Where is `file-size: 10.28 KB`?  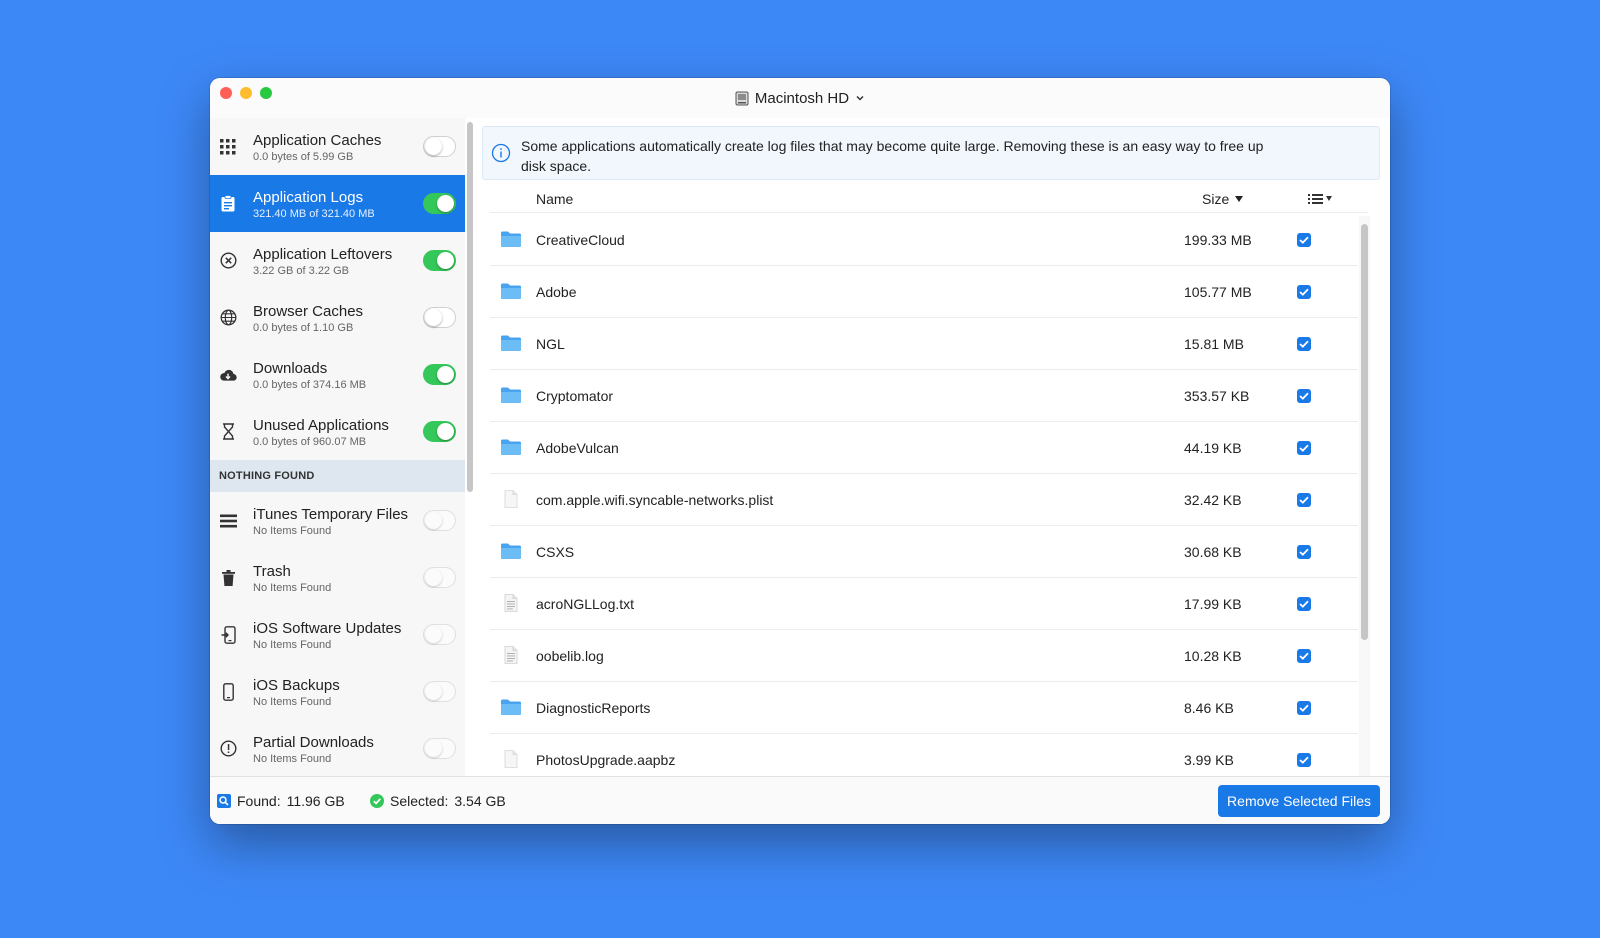 file-size: 10.28 KB is located at coordinates (1213, 655).